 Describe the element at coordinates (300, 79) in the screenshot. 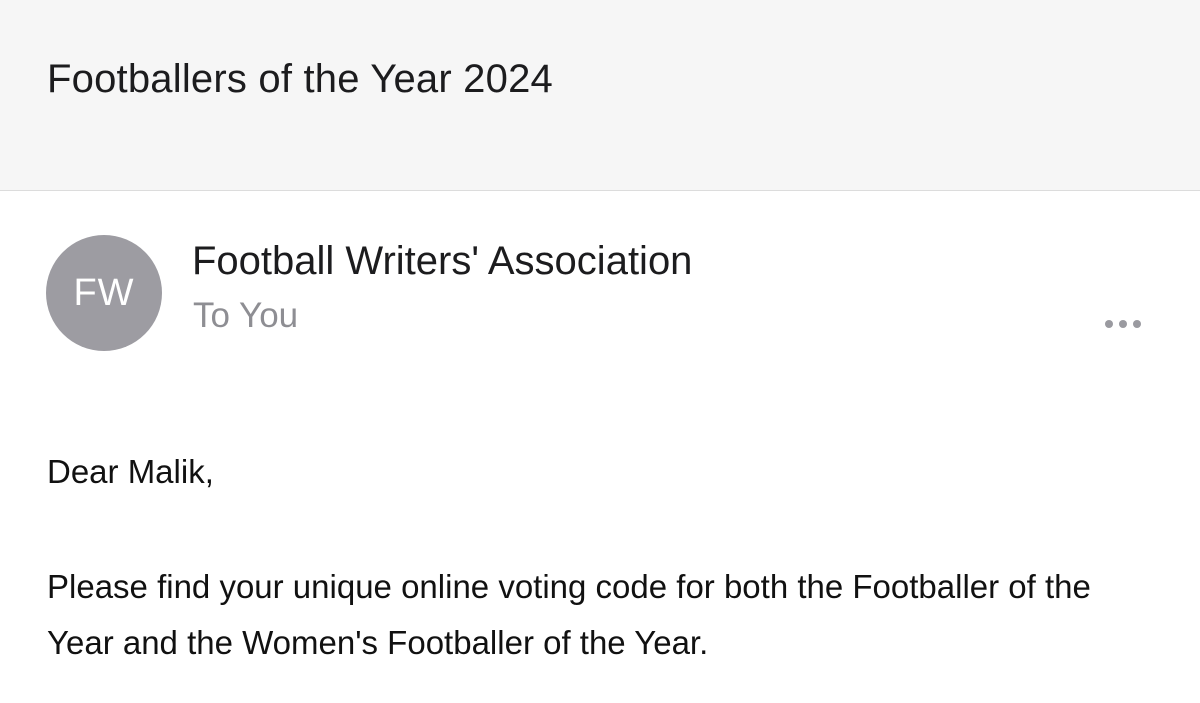

I see `email-subject: Footballers of the Year 2024` at that location.